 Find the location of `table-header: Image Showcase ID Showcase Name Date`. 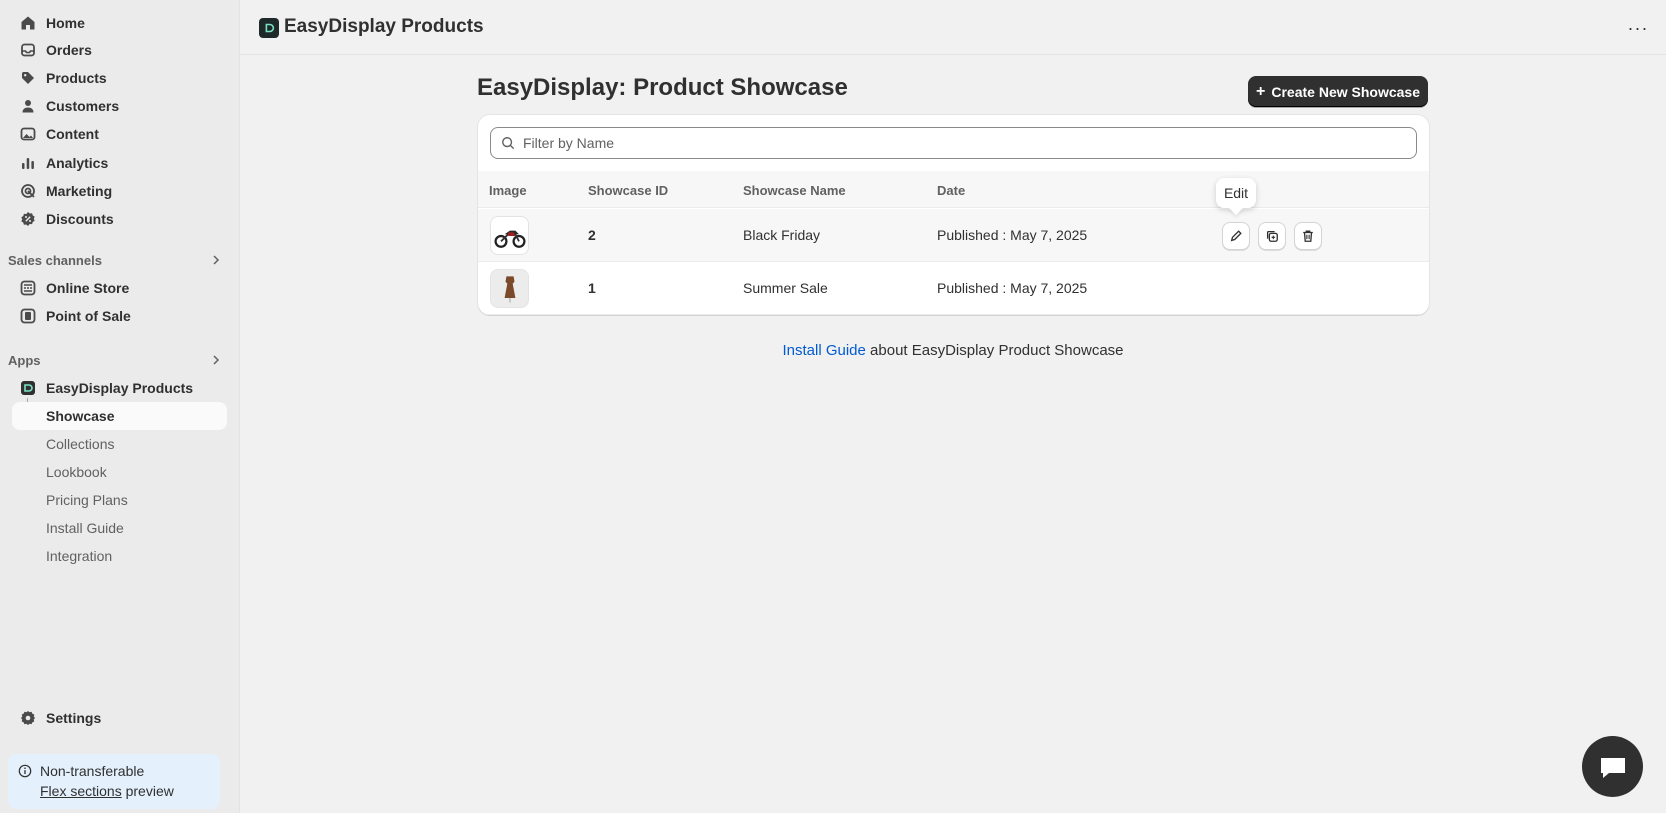

table-header: Image Showcase ID Showcase Name Date is located at coordinates (953, 189).